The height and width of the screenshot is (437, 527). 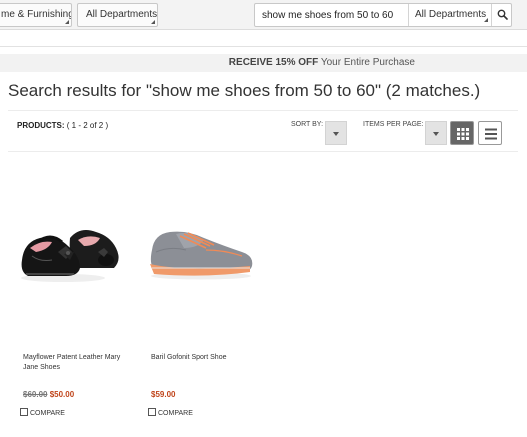 I want to click on header-divider, so click(x=263, y=46).